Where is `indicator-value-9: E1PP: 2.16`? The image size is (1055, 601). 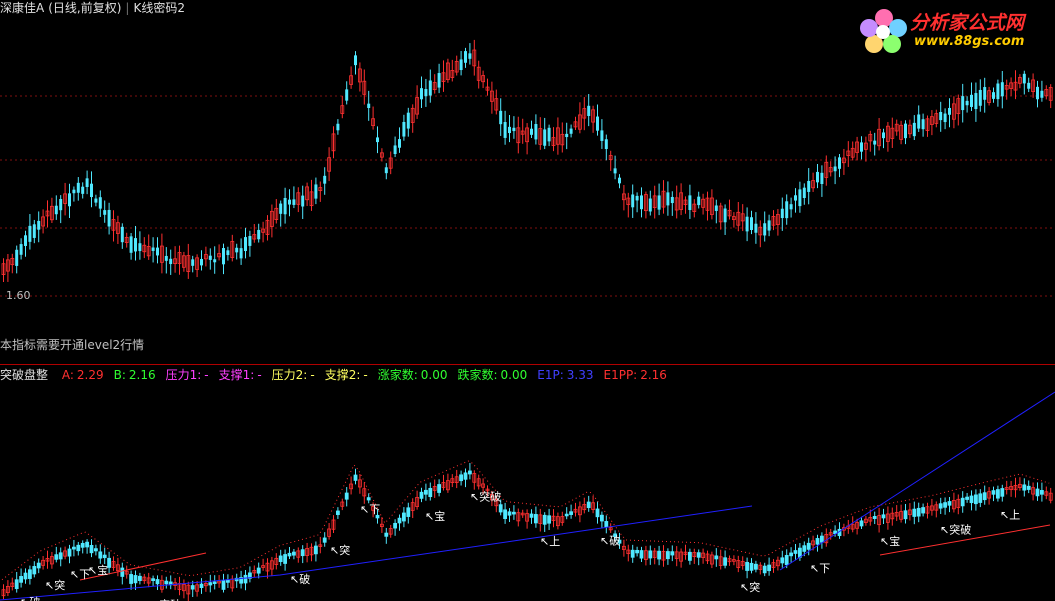 indicator-value-9: E1PP: 2.16 is located at coordinates (634, 375).